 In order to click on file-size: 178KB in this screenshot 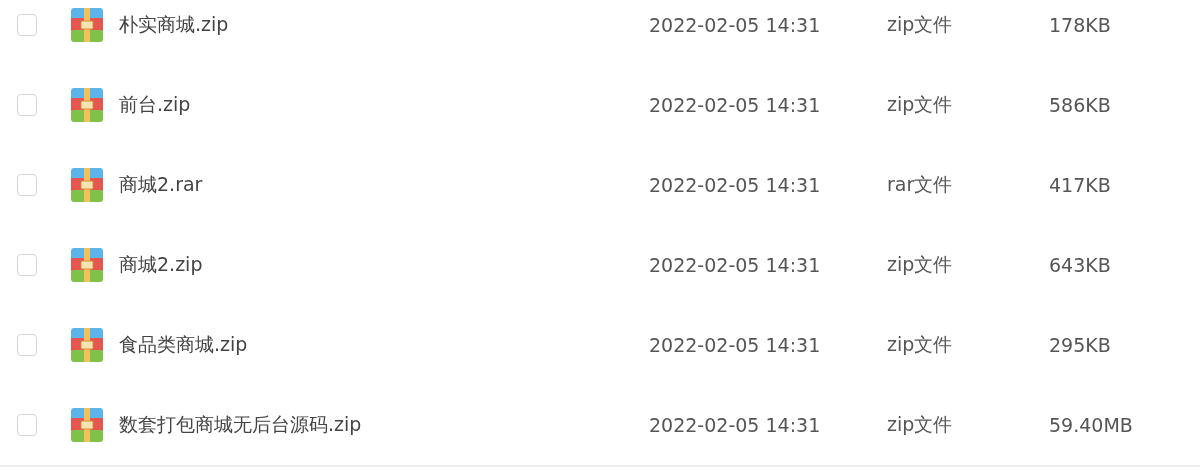, I will do `click(1080, 25)`.